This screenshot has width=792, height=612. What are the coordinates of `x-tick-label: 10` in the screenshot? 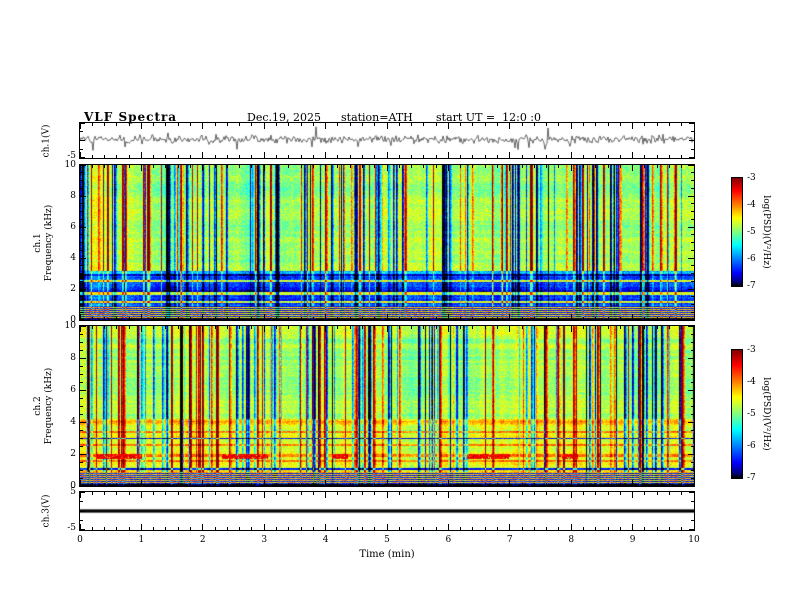 It's located at (694, 540).